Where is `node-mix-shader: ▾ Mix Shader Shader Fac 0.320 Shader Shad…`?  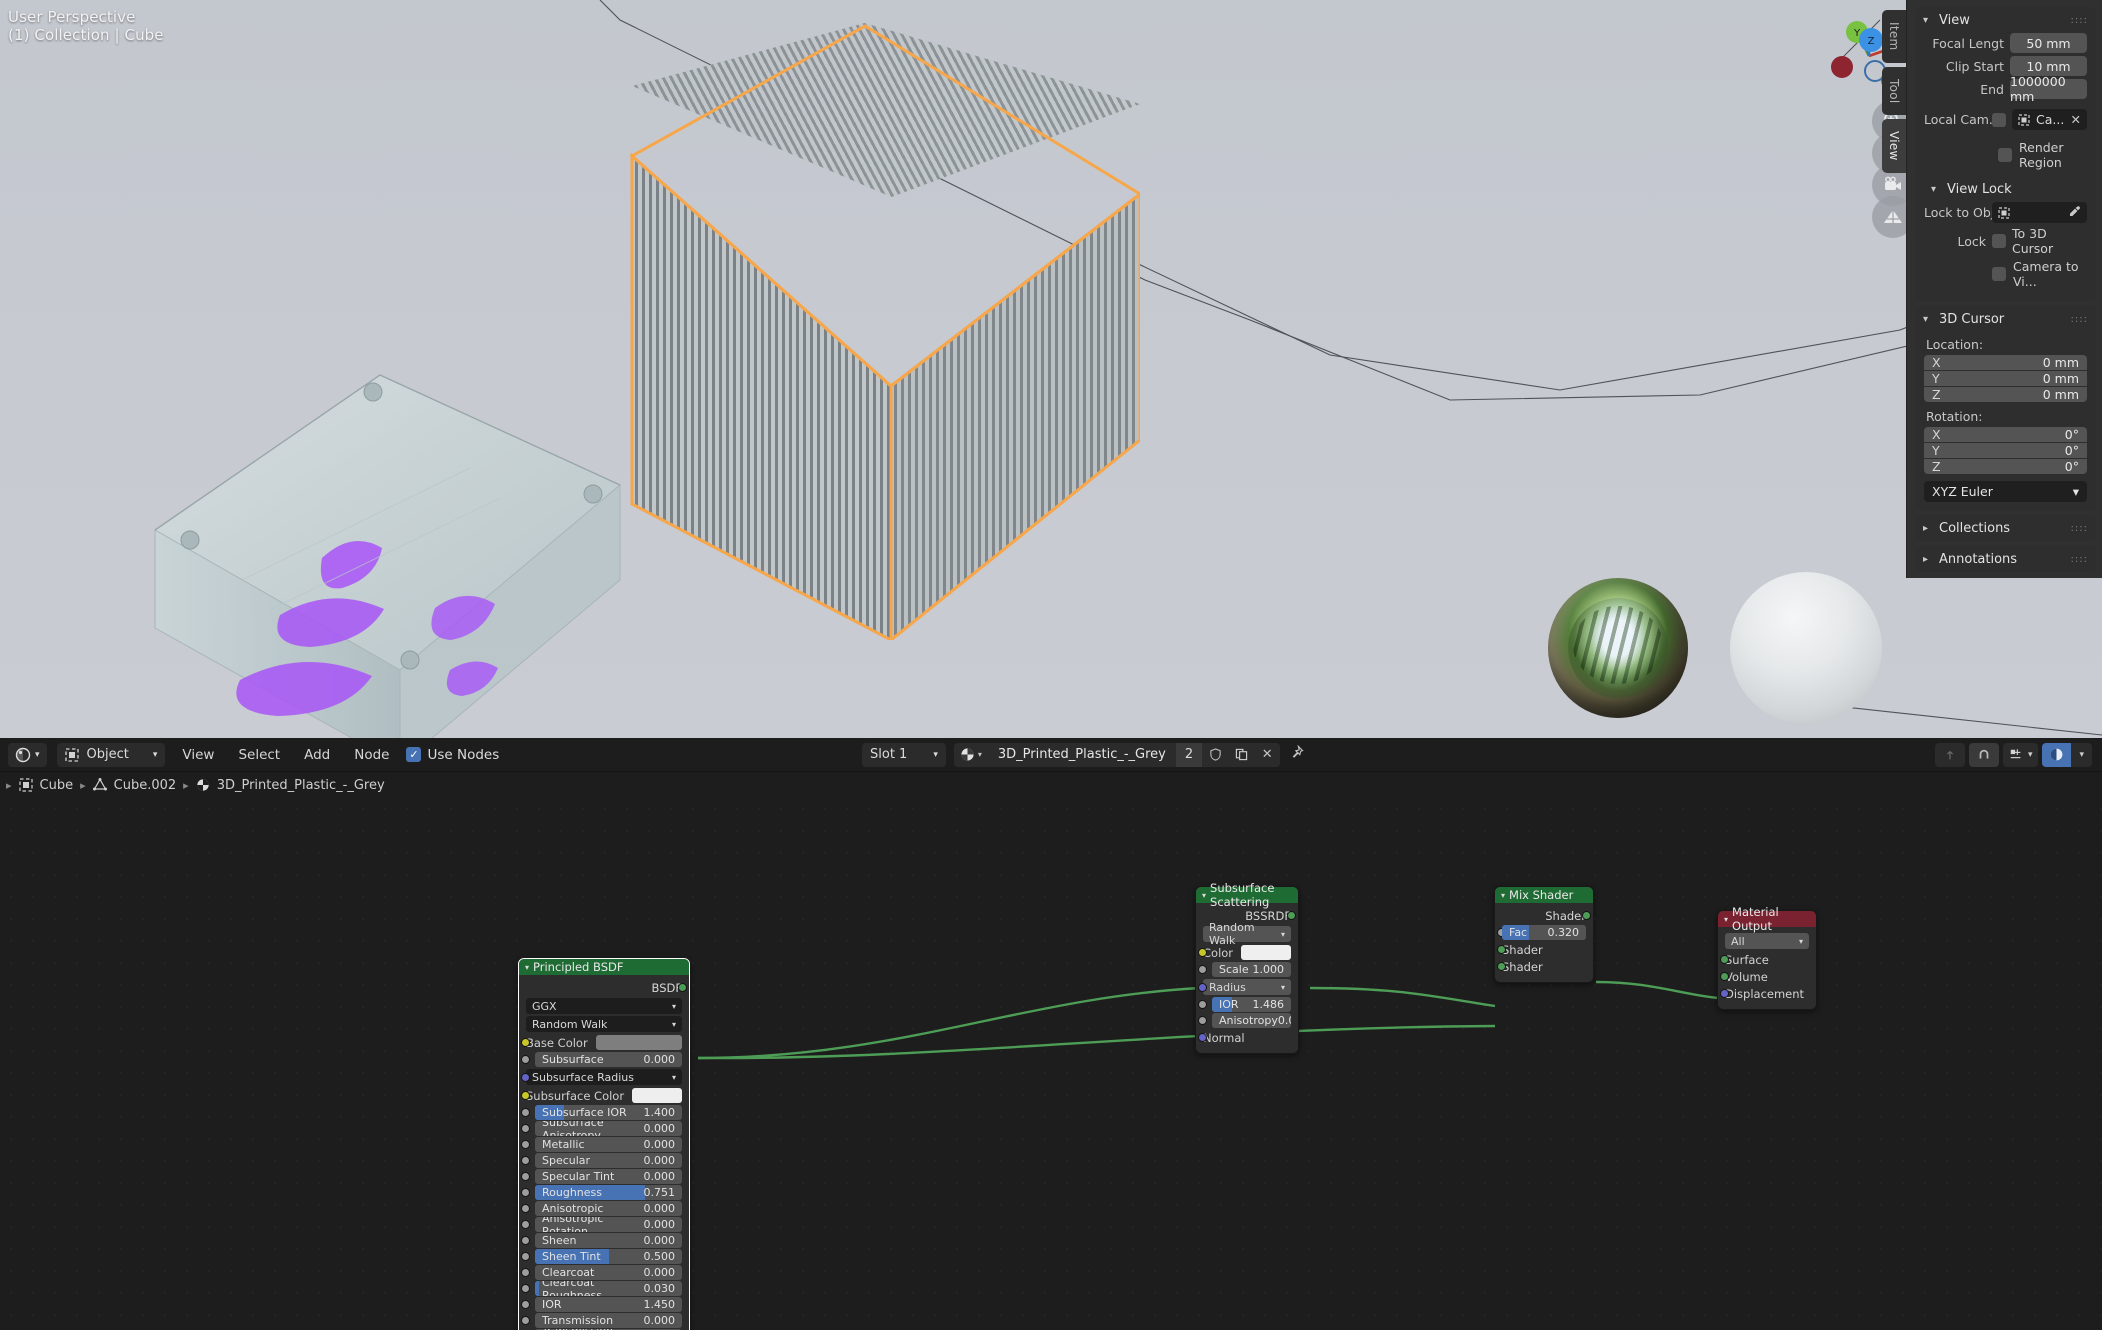 node-mix-shader: ▾ Mix Shader Shader Fac 0.320 Shader Shad… is located at coordinates (1544, 934).